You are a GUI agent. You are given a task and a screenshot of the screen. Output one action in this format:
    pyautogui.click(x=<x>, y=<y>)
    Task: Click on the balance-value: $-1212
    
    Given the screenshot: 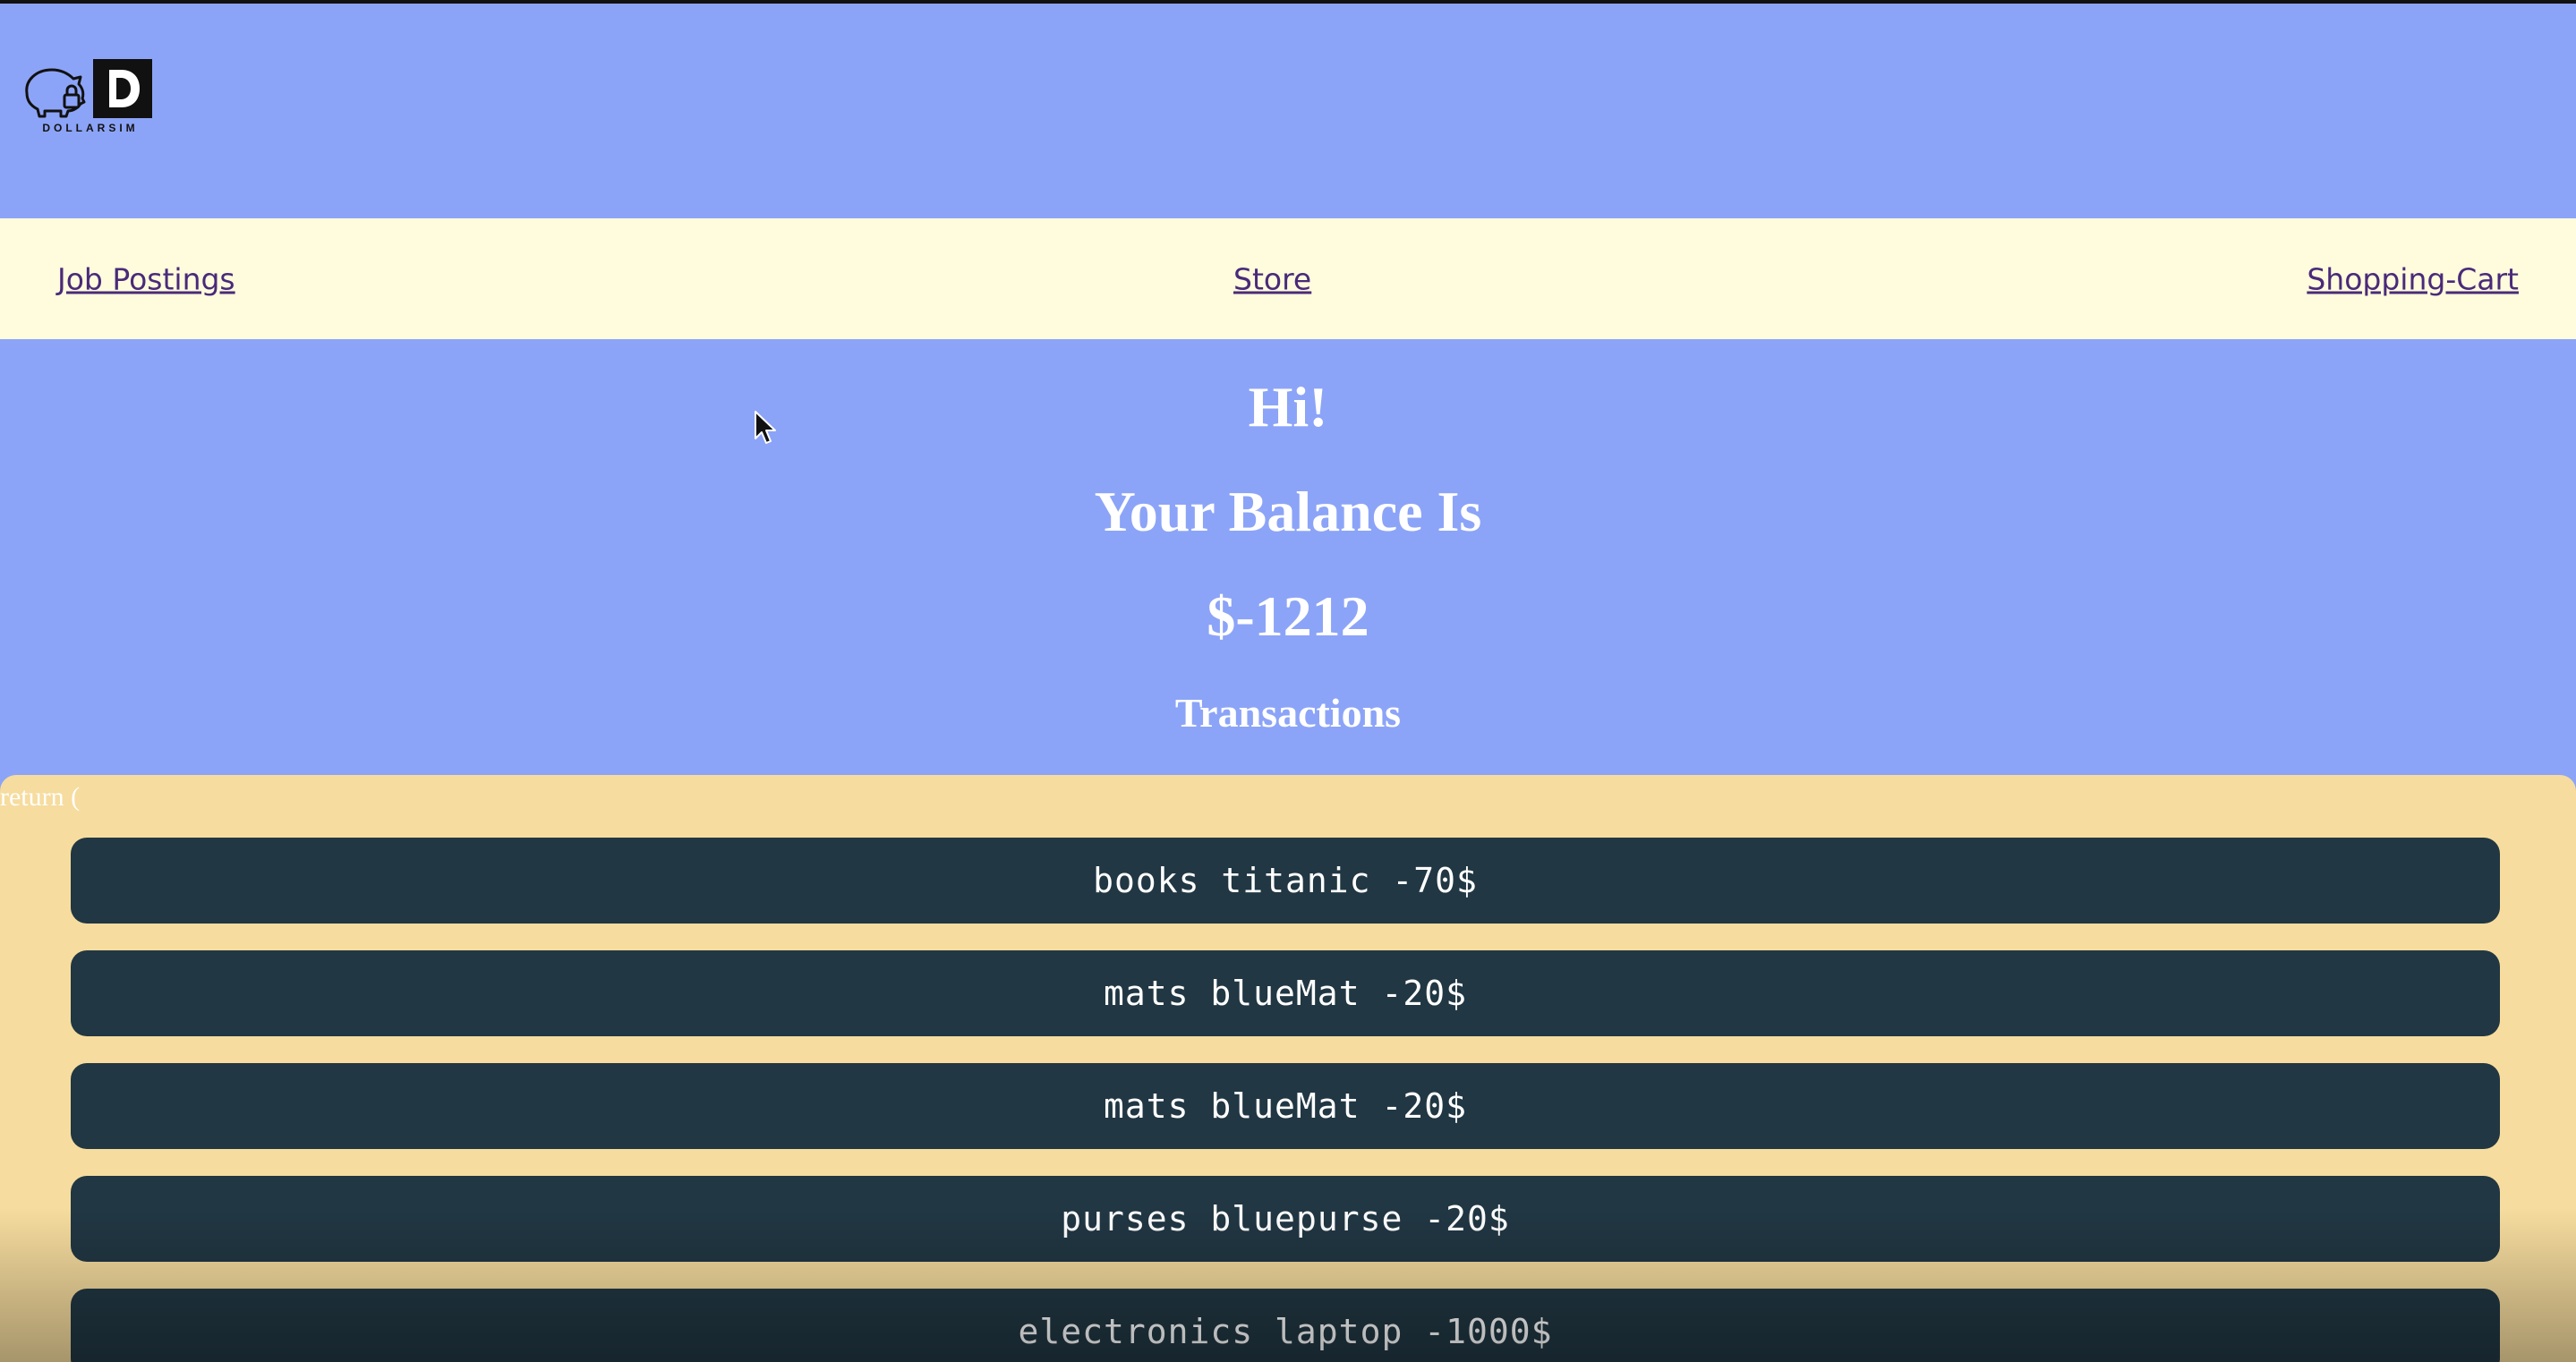 What is the action you would take?
    pyautogui.click(x=1288, y=616)
    